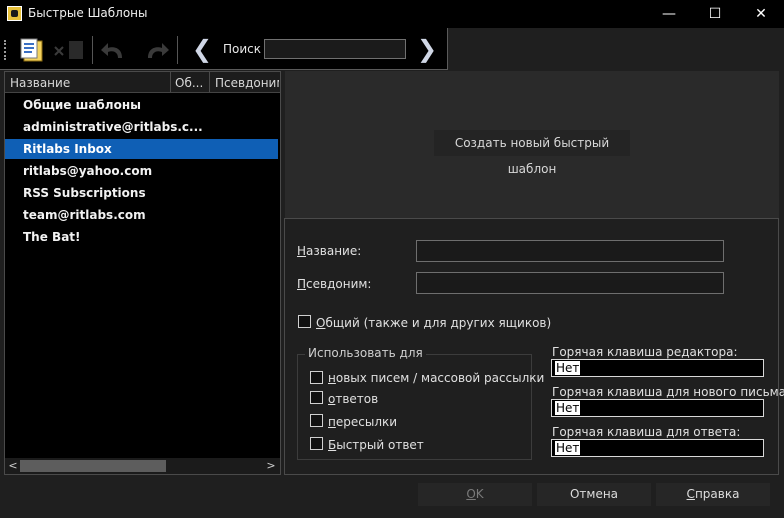 Image resolution: width=784 pixels, height=518 pixels. What do you see at coordinates (88, 13) in the screenshot?
I see `window-title: Быстрые Шаблоны` at bounding box center [88, 13].